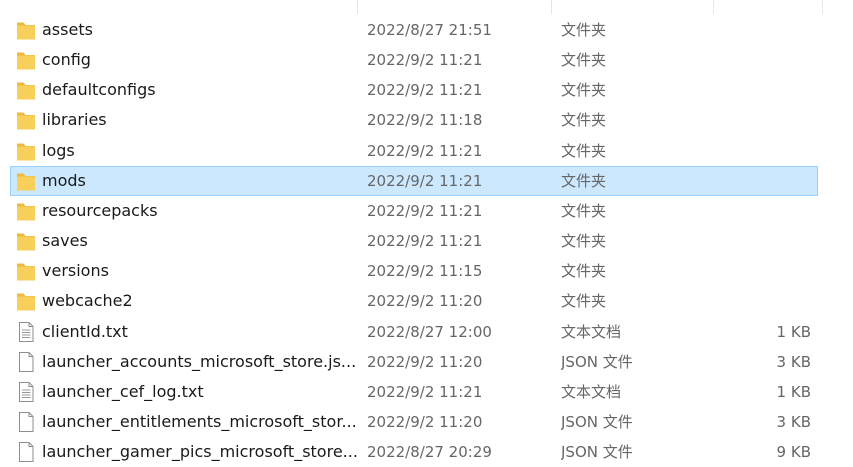 The width and height of the screenshot is (853, 467). What do you see at coordinates (100, 210) in the screenshot?
I see `file-name: resourcepacks` at bounding box center [100, 210].